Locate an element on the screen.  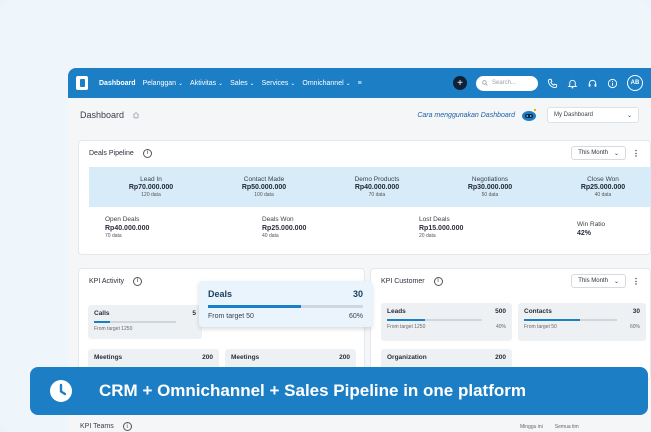
nav-sales-label: Sales is located at coordinates (239, 83).